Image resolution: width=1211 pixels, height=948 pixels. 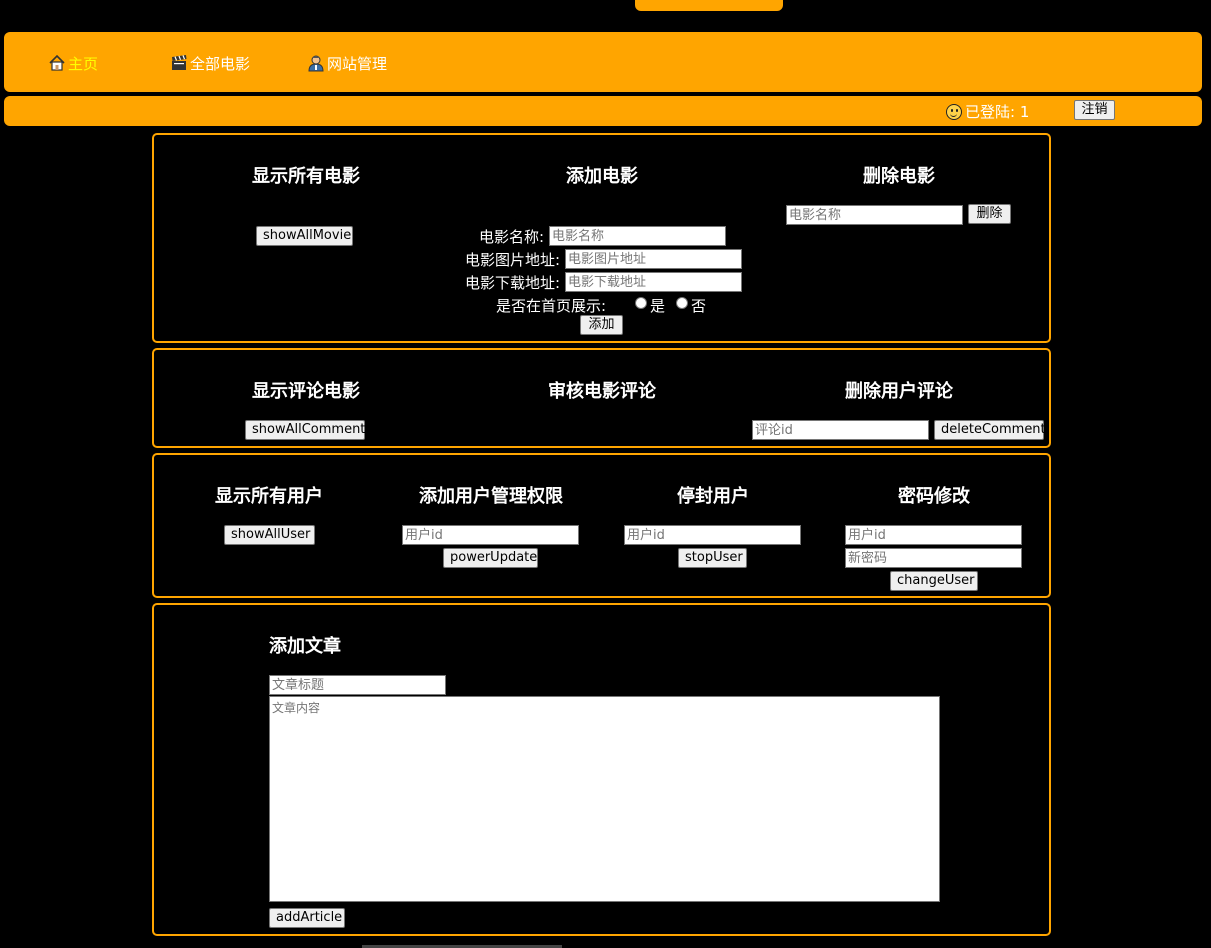 I want to click on power-update-button: powerUpdate, so click(x=490, y=558).